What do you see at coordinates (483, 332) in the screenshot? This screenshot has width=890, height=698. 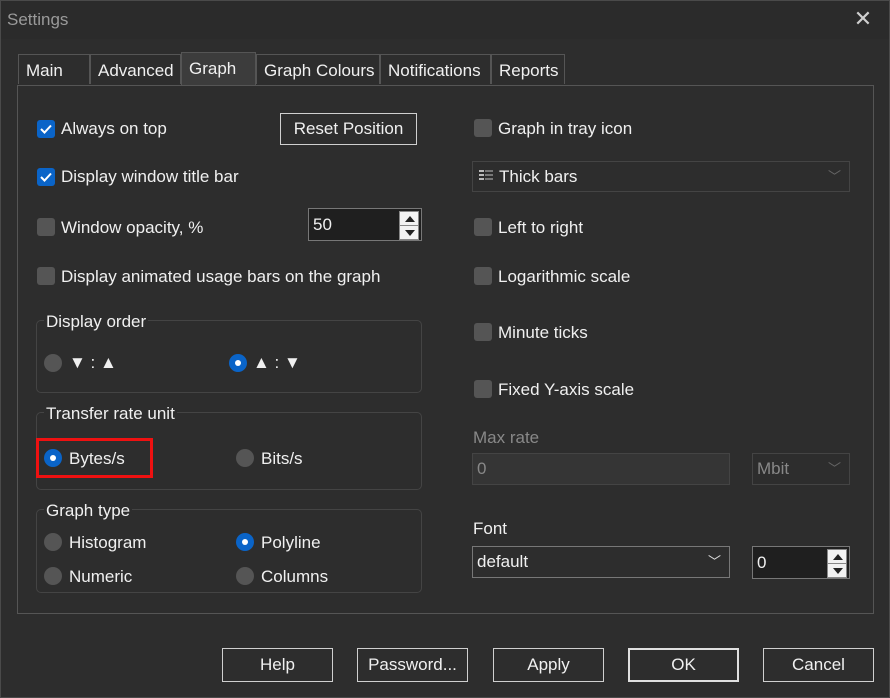 I see `minute-ticks-checkbox` at bounding box center [483, 332].